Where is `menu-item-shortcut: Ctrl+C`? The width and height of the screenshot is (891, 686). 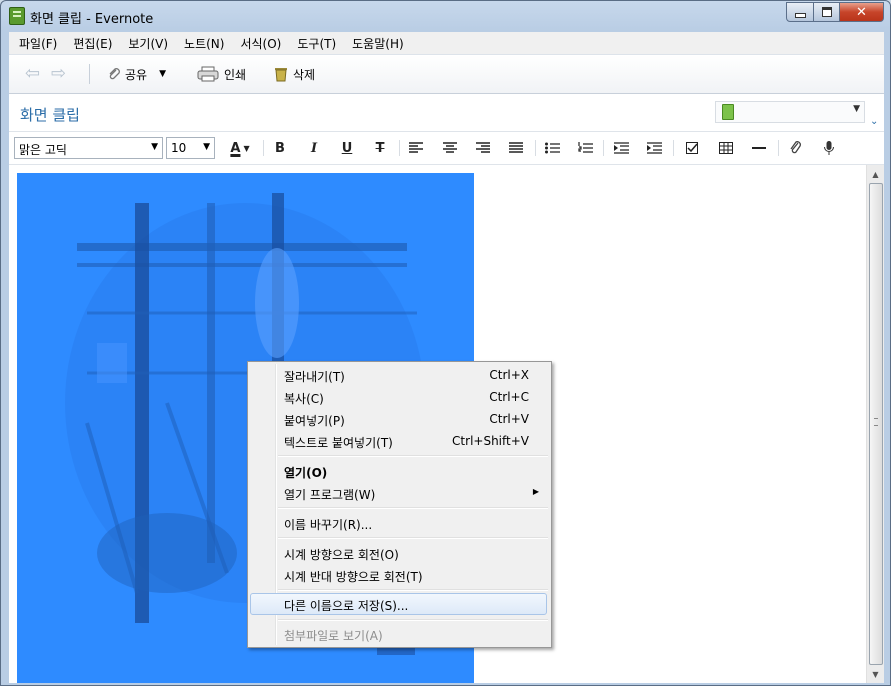
menu-item-shortcut: Ctrl+C is located at coordinates (509, 397).